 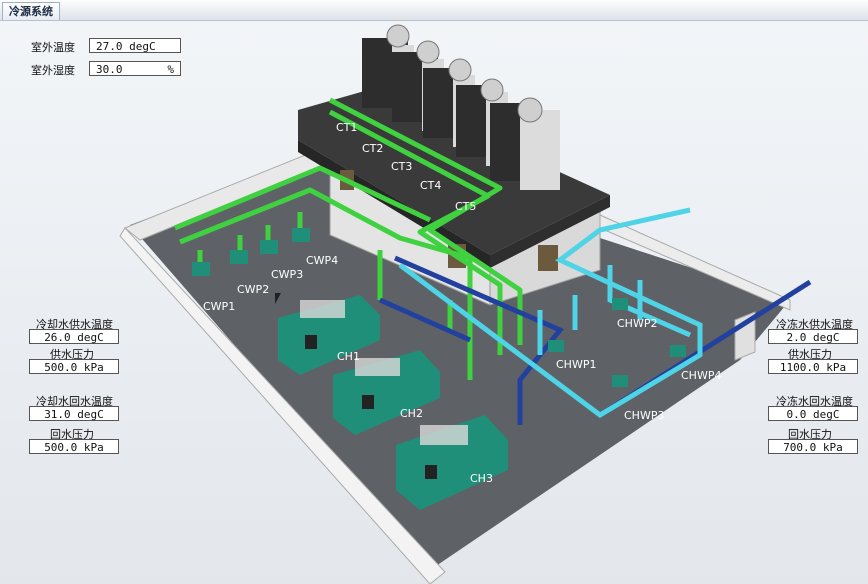 I want to click on label-chwp2: CHWP2, so click(x=637, y=323).